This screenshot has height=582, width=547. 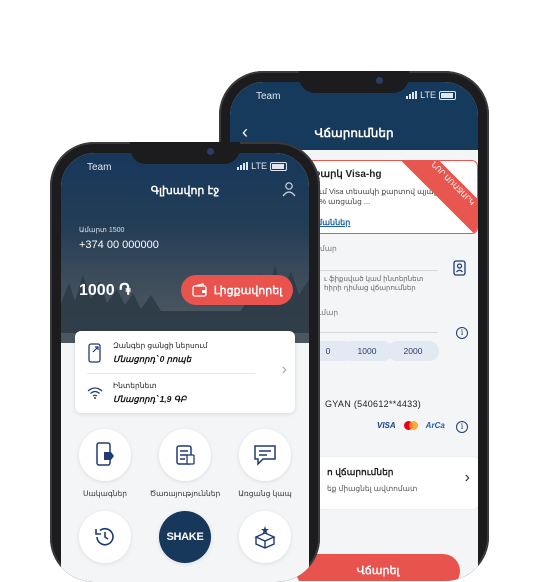 What do you see at coordinates (136, 393) in the screenshot?
I see `internet-usage: Ինտերնետ Մնացորդ՝ 1,9 ԳԲ` at bounding box center [136, 393].